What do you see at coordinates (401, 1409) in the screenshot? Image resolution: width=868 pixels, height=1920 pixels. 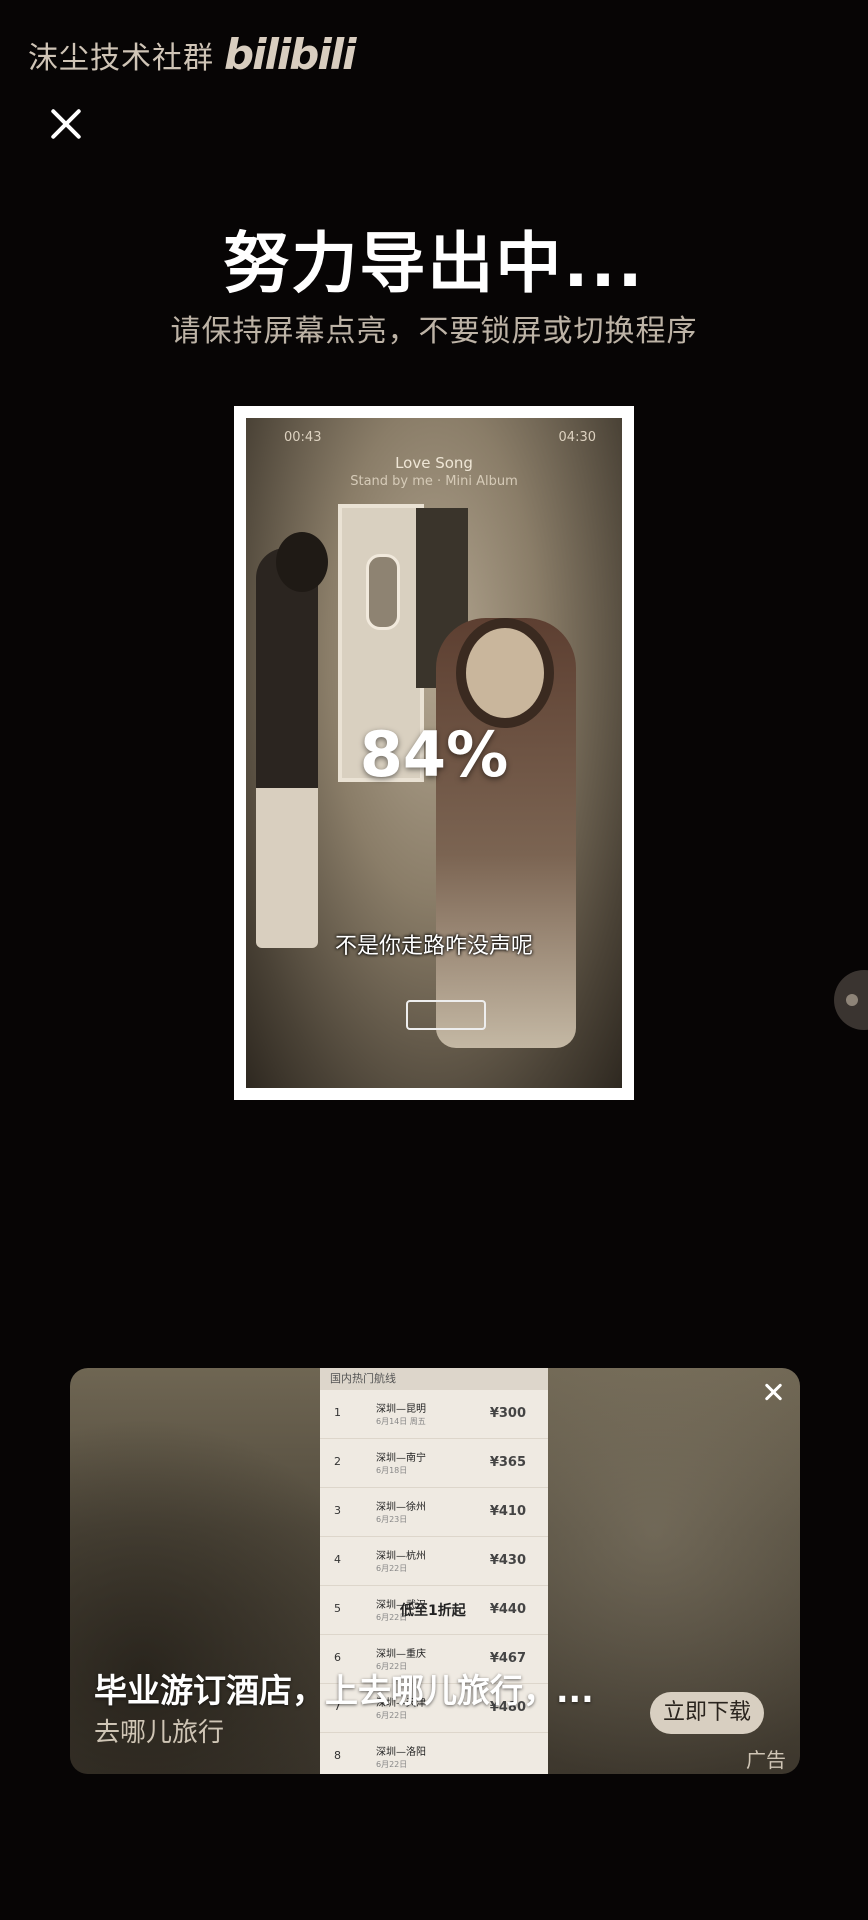 I see `route-name: 深圳—昆明` at bounding box center [401, 1409].